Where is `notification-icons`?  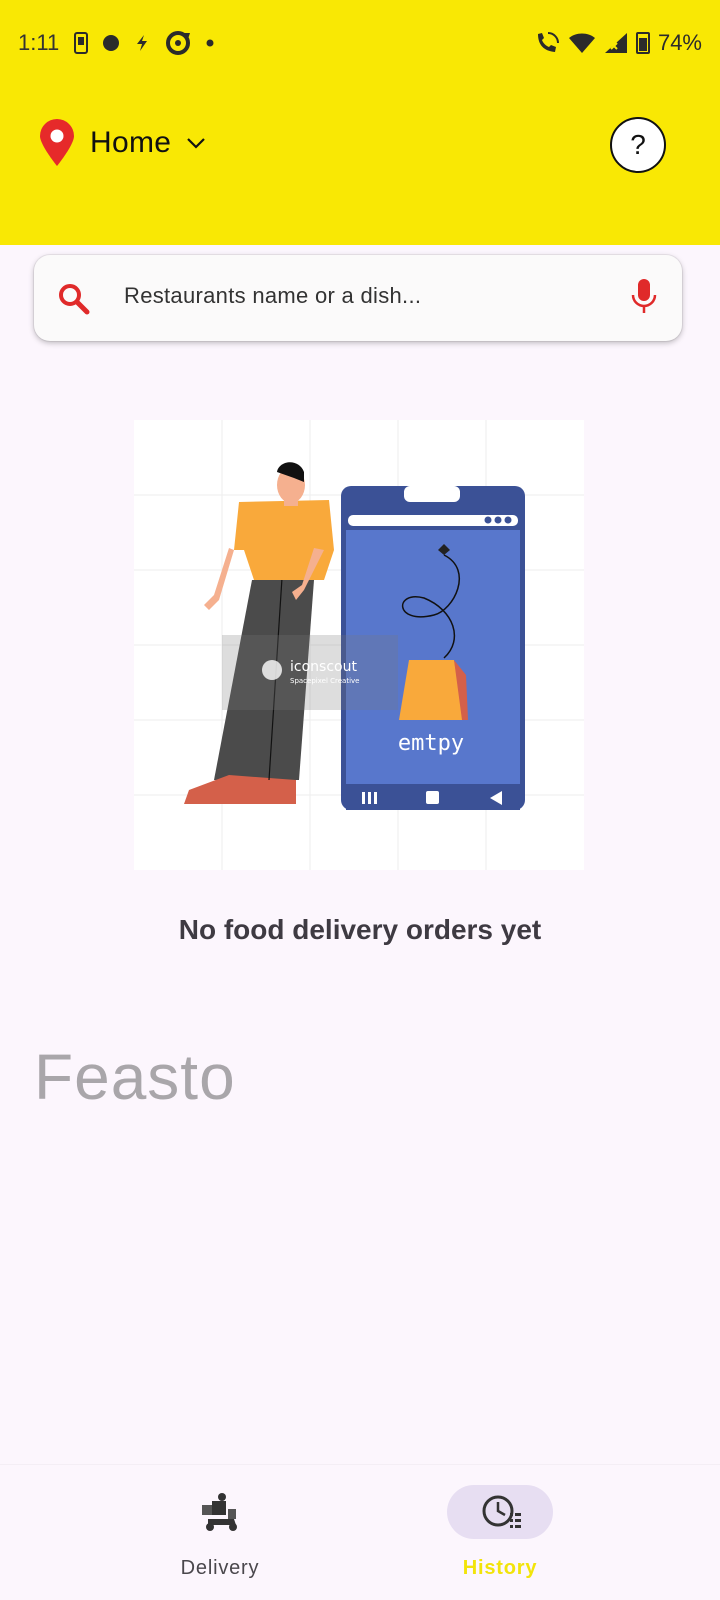 notification-icons is located at coordinates (144, 43).